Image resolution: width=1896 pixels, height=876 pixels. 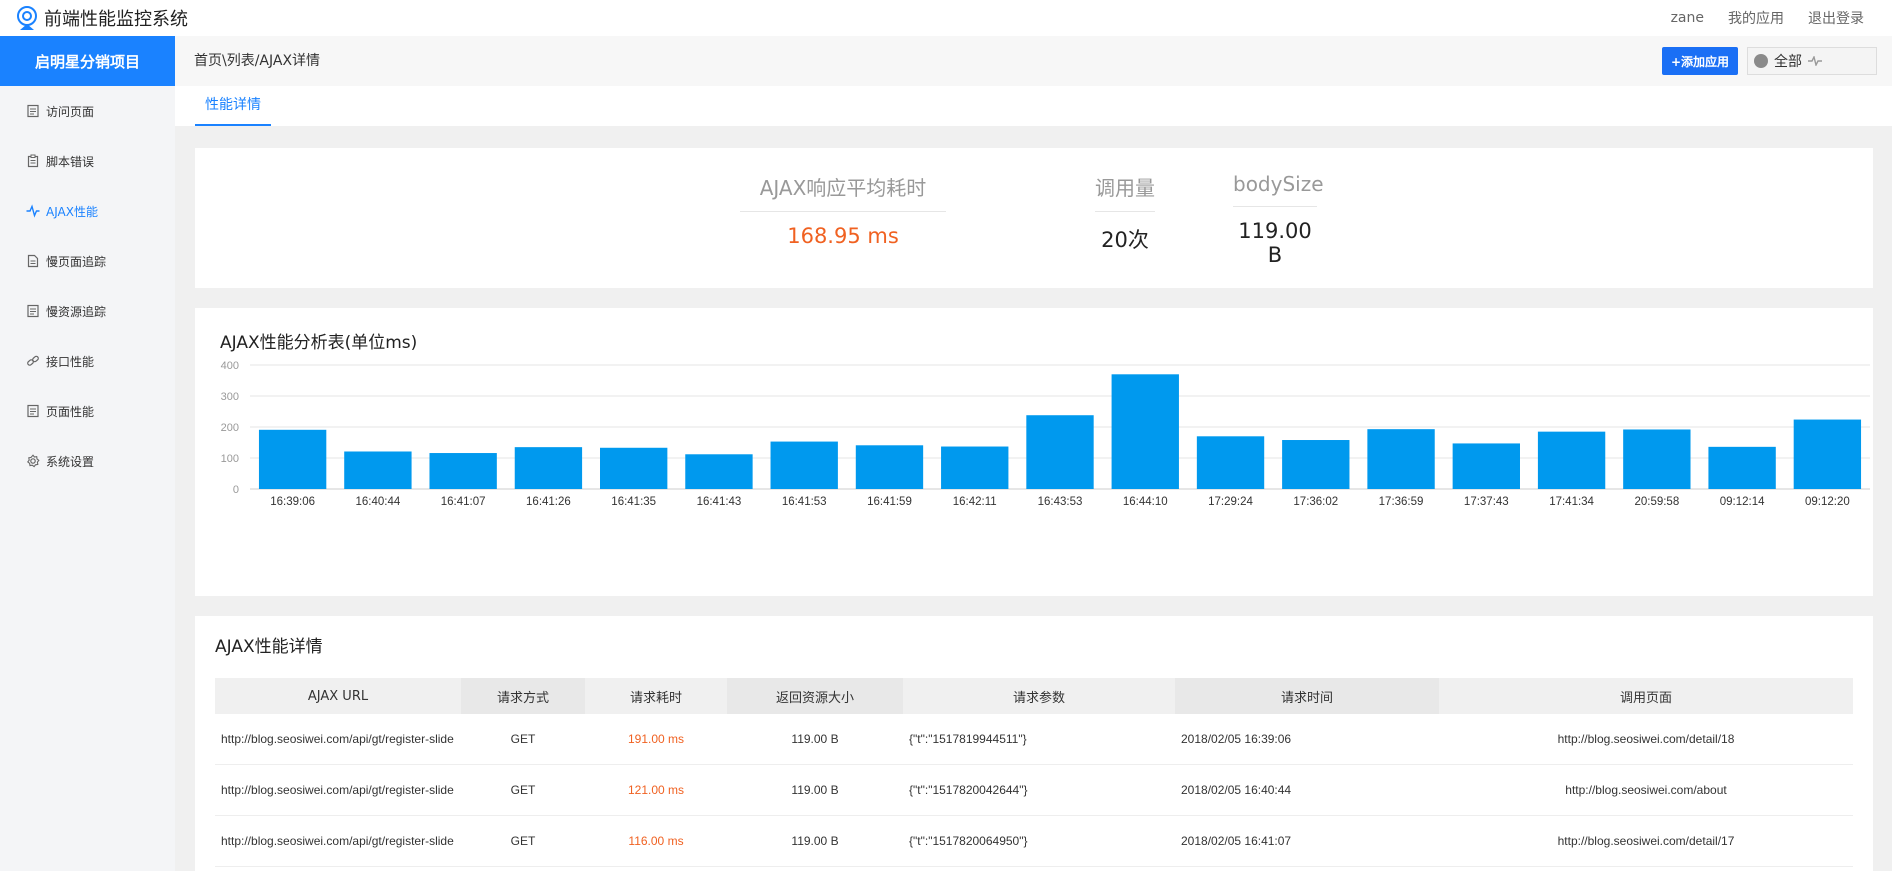 What do you see at coordinates (257, 61) in the screenshot?
I see `breadcrumb: 首页\列表/AJAX详情` at bounding box center [257, 61].